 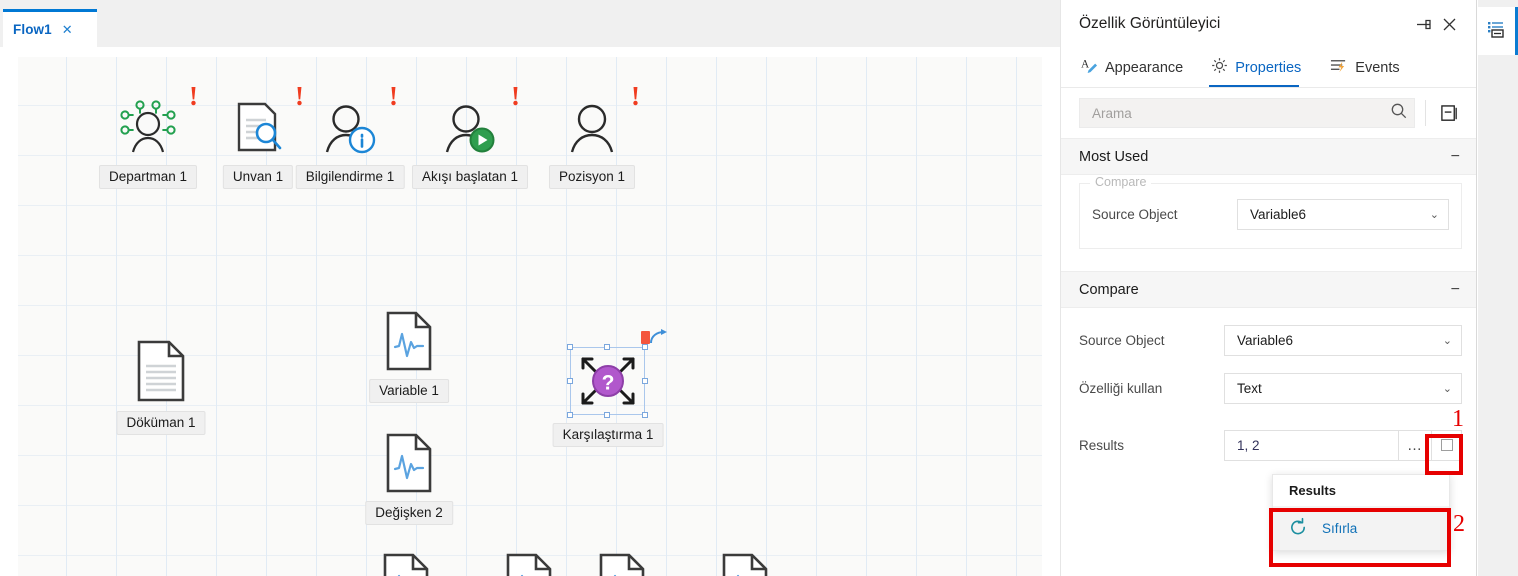 I want to click on node-pozisyon: ! Pozisyon 1, so click(x=594, y=136).